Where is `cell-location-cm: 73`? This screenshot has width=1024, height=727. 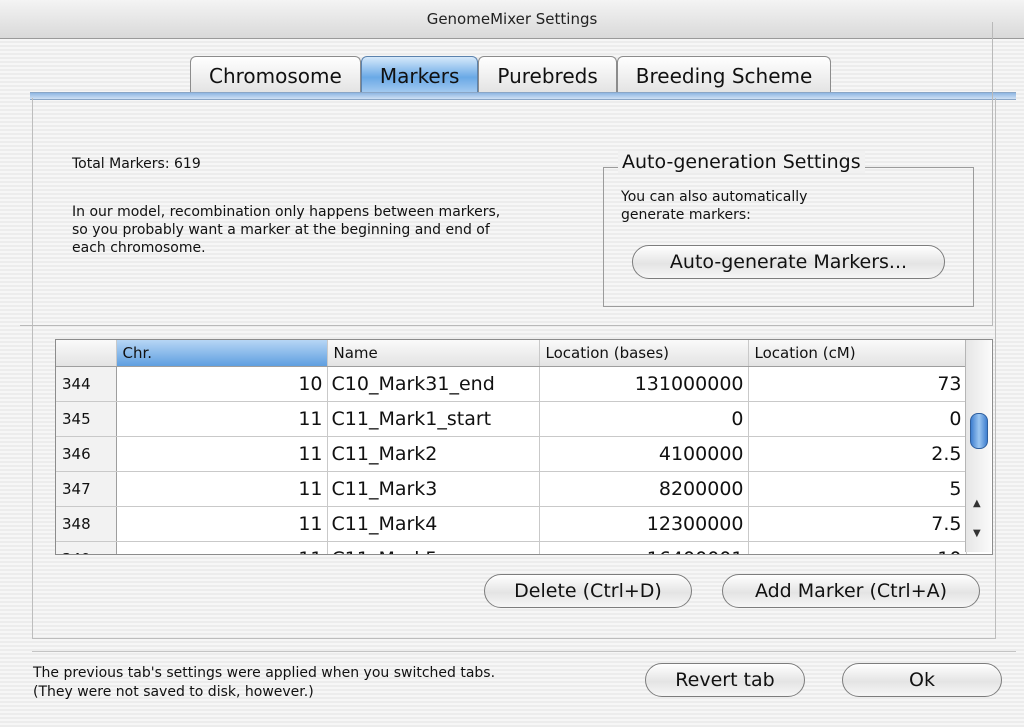
cell-location-cm: 73 is located at coordinates (857, 384).